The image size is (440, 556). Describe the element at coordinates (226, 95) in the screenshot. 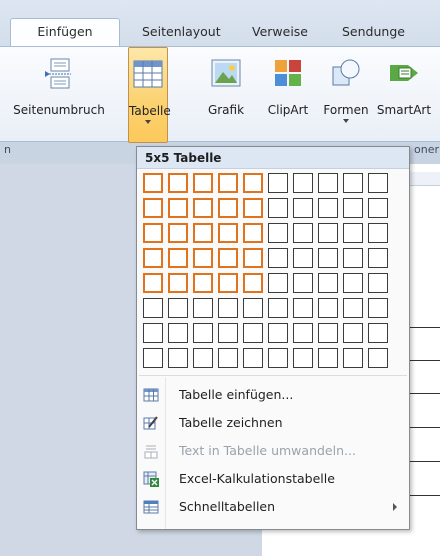

I see `picture-button: Grafik` at that location.